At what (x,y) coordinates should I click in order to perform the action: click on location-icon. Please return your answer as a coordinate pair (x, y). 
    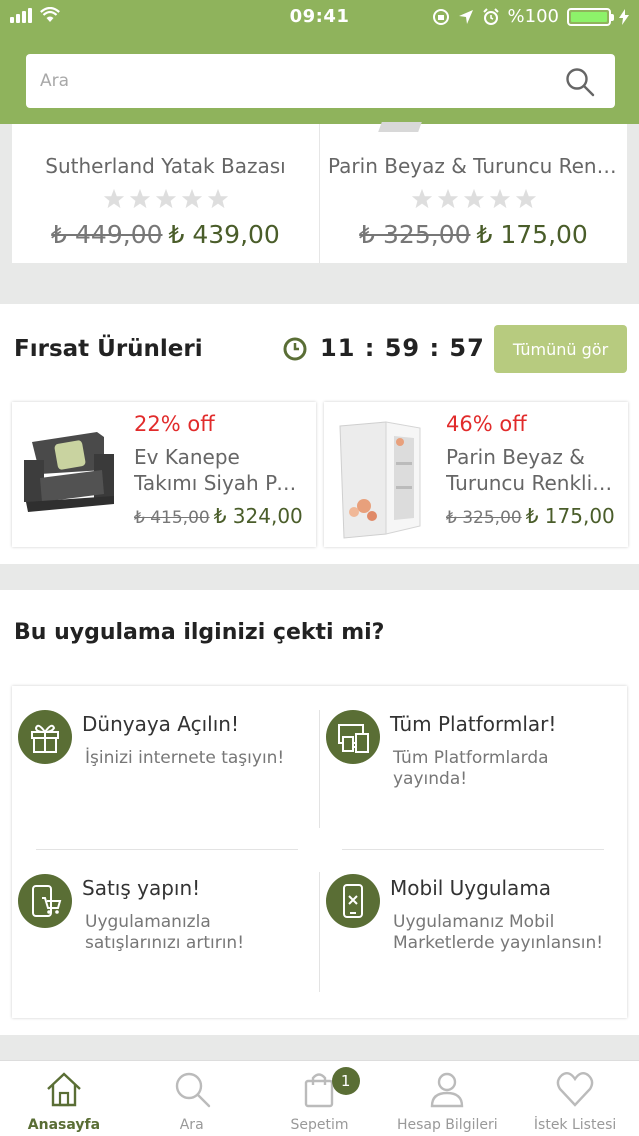
    Looking at the image, I should click on (465, 16).